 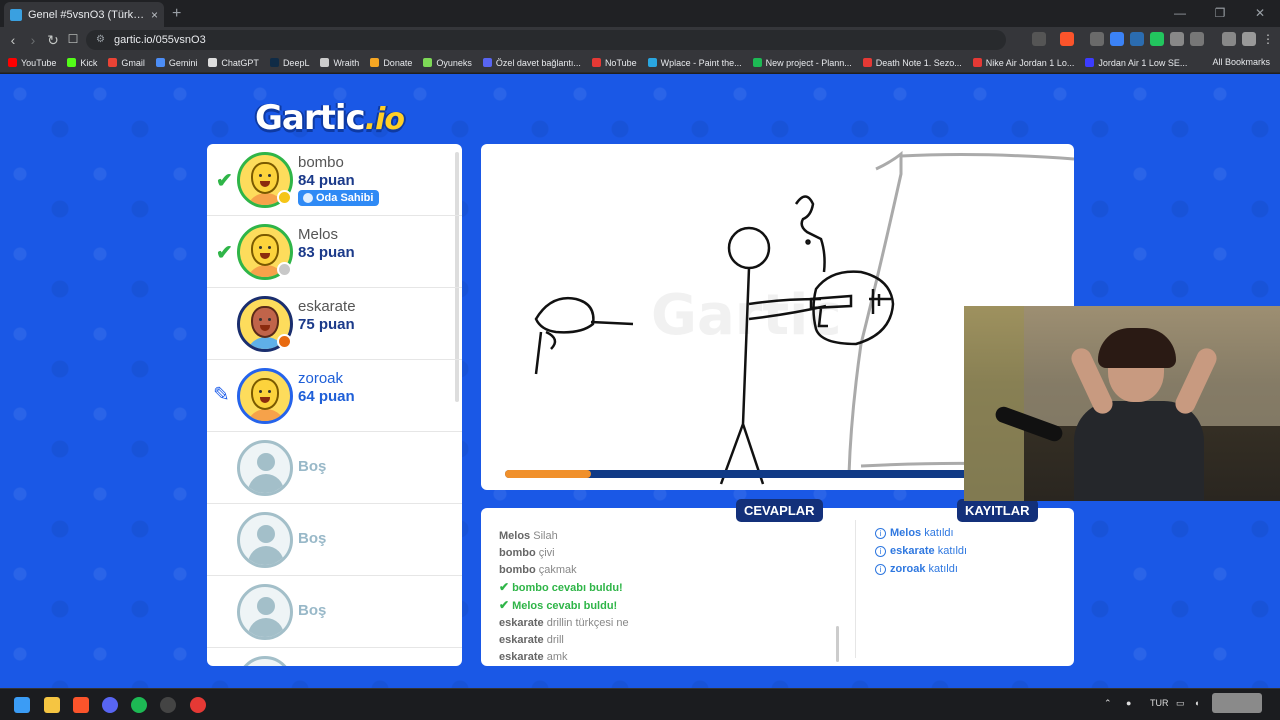 I want to click on url-text: gartic.io/055vsnO3, so click(x=160, y=40).